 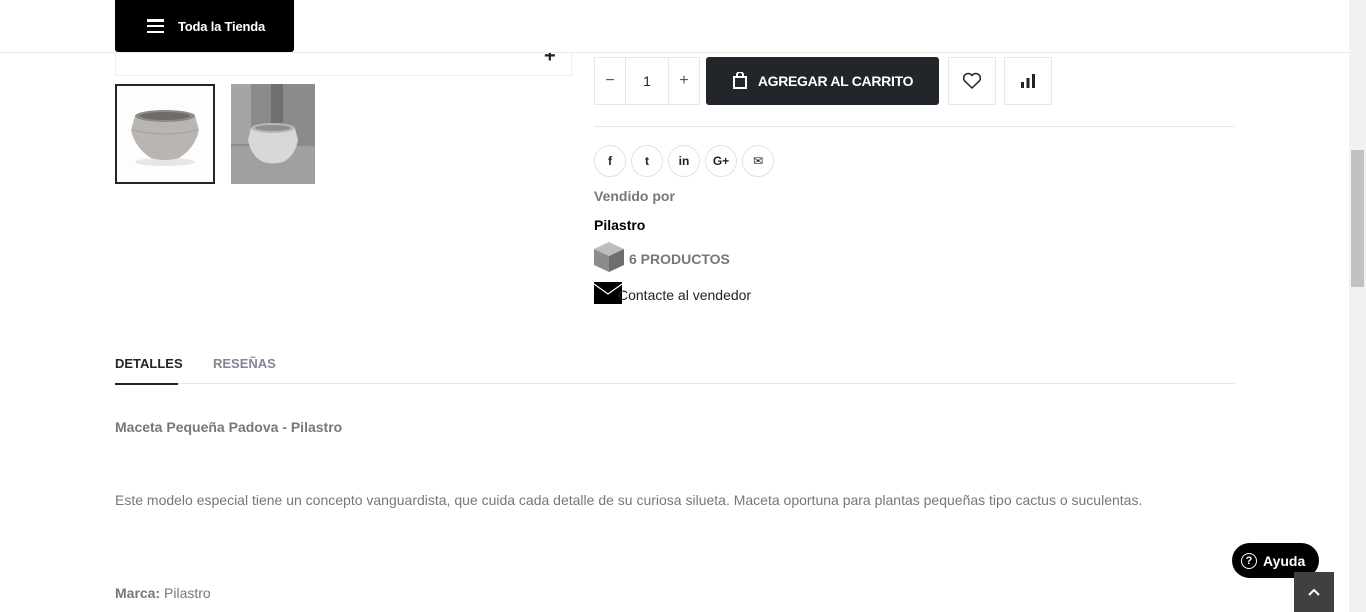 What do you see at coordinates (187, 593) in the screenshot?
I see `brand-value: Pilastro` at bounding box center [187, 593].